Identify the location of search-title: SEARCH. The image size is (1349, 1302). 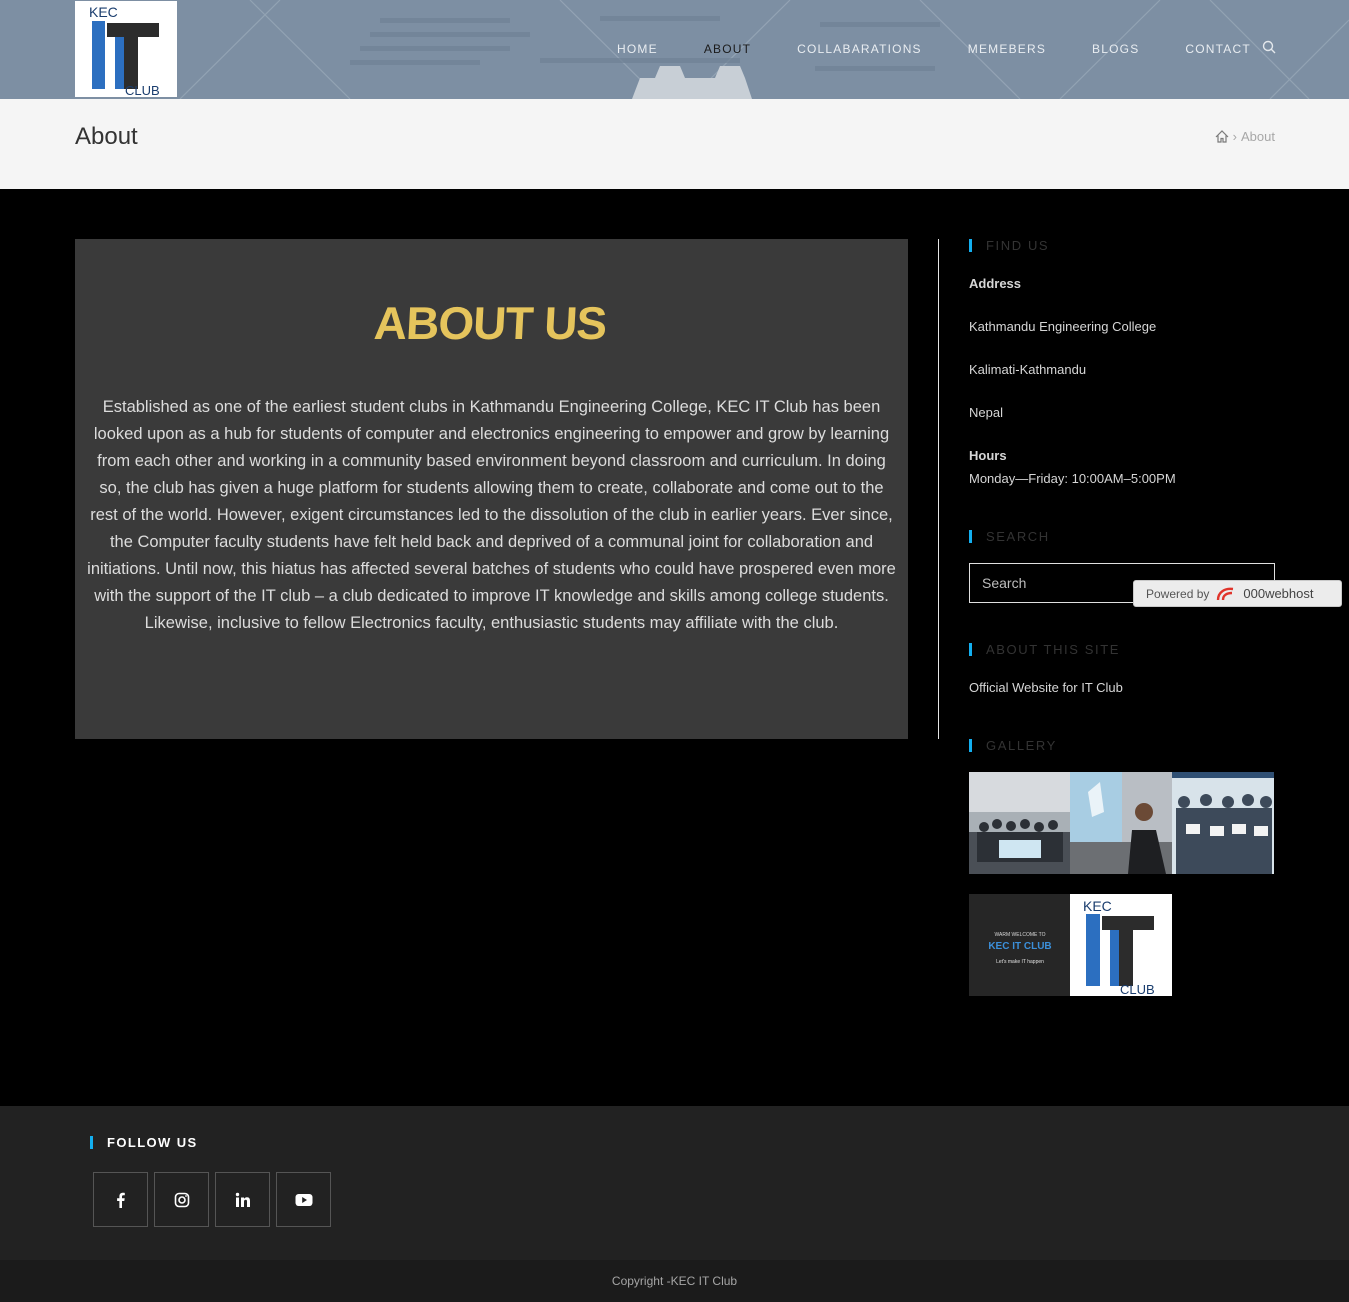
(1009, 536).